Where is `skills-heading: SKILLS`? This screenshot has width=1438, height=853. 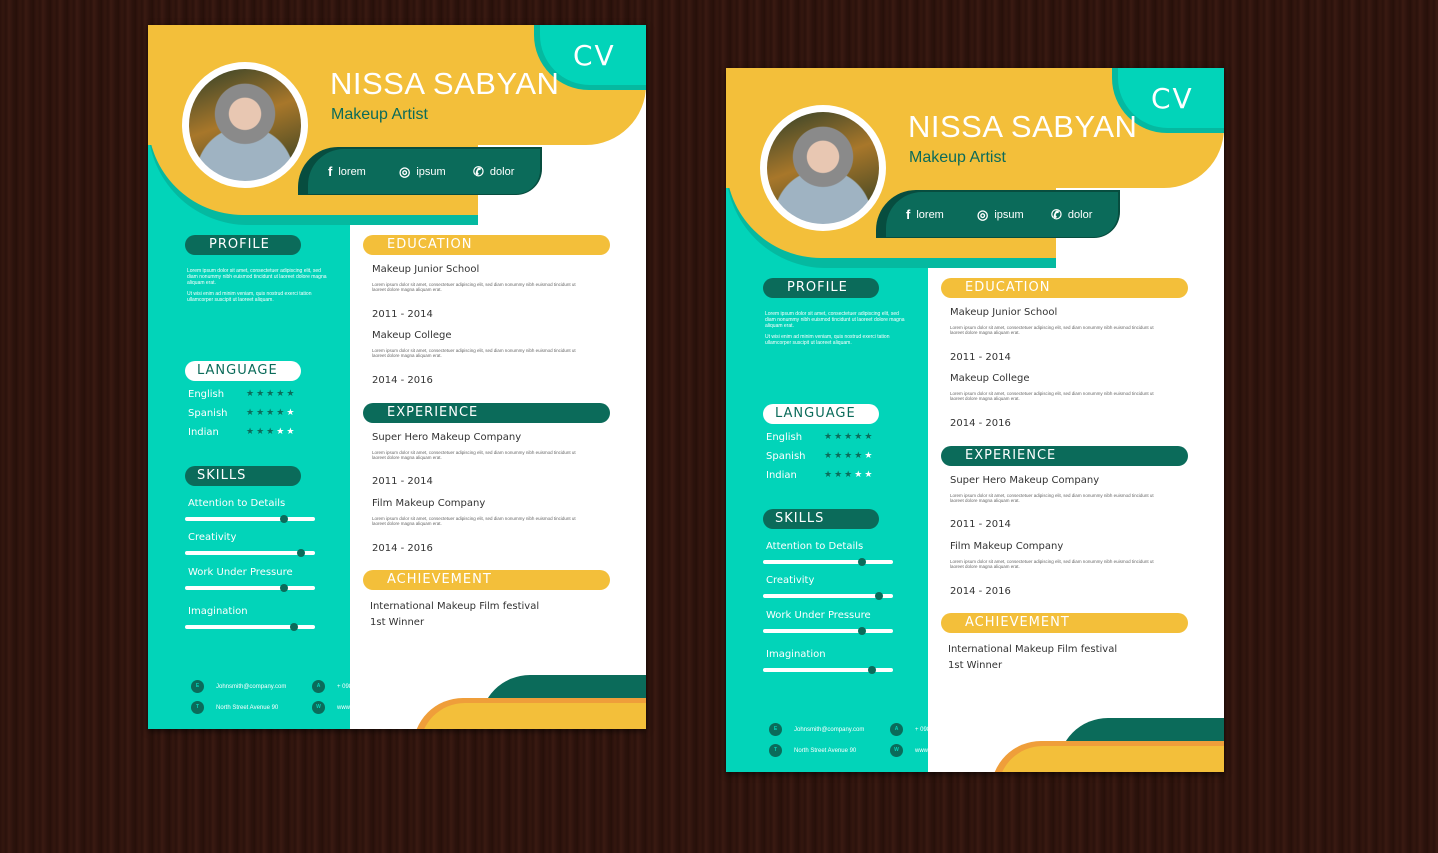 skills-heading: SKILLS is located at coordinates (821, 519).